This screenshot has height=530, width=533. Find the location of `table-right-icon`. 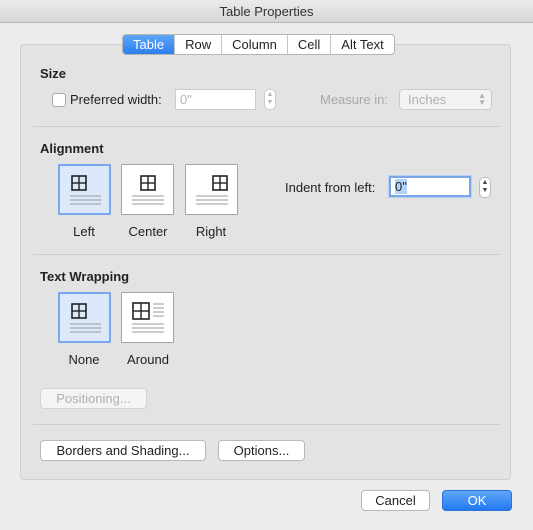

table-right-icon is located at coordinates (212, 190).